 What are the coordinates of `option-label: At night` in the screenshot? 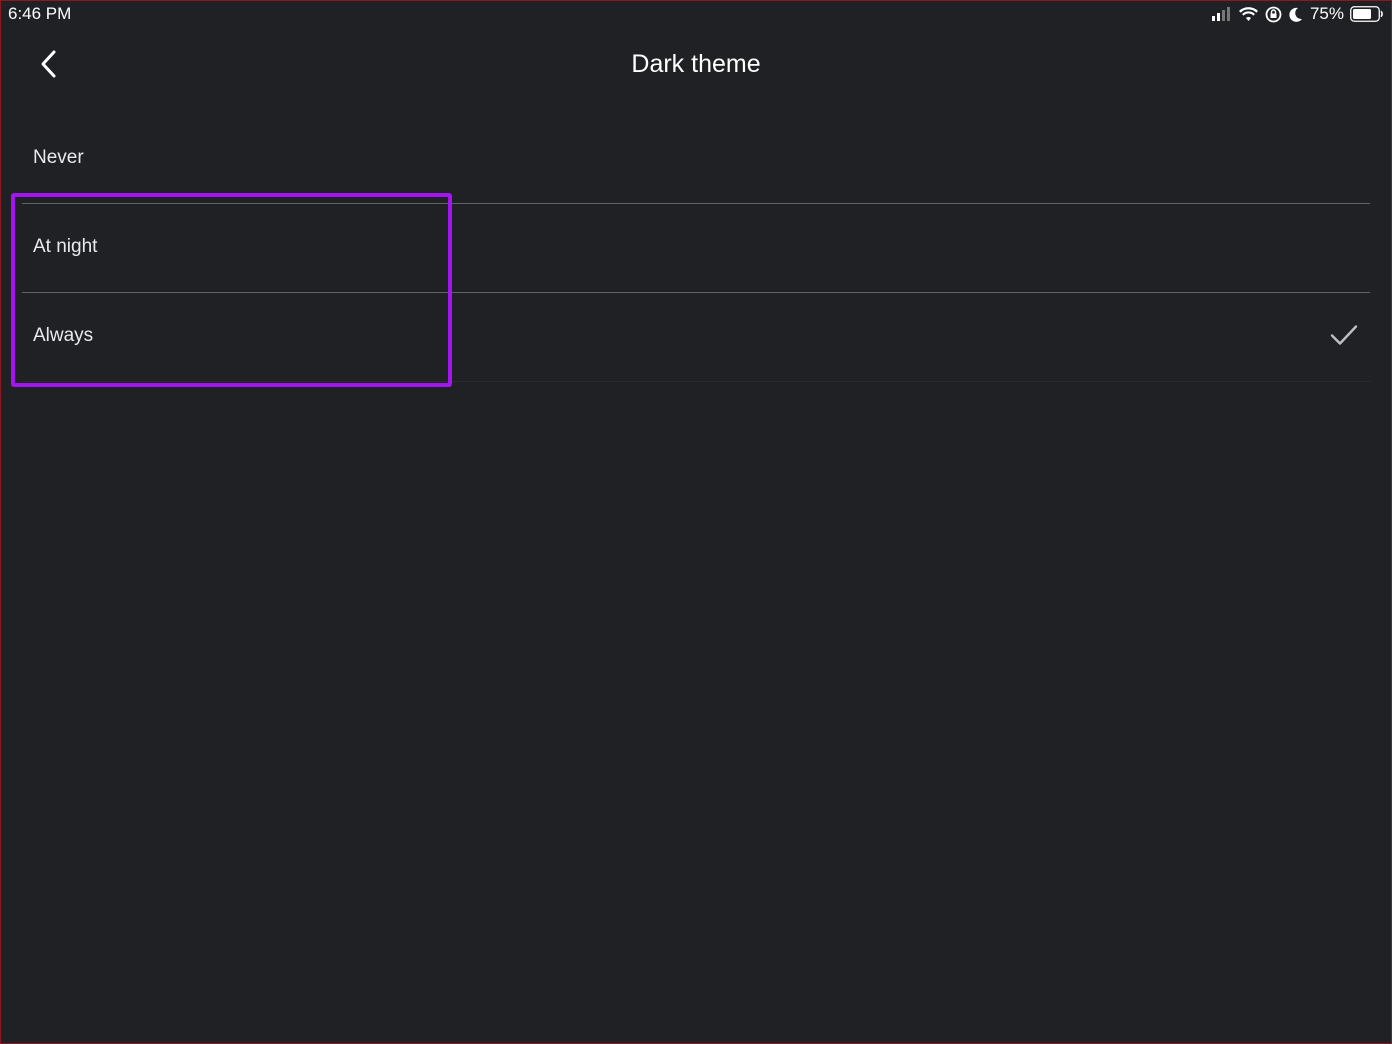 It's located at (65, 246).